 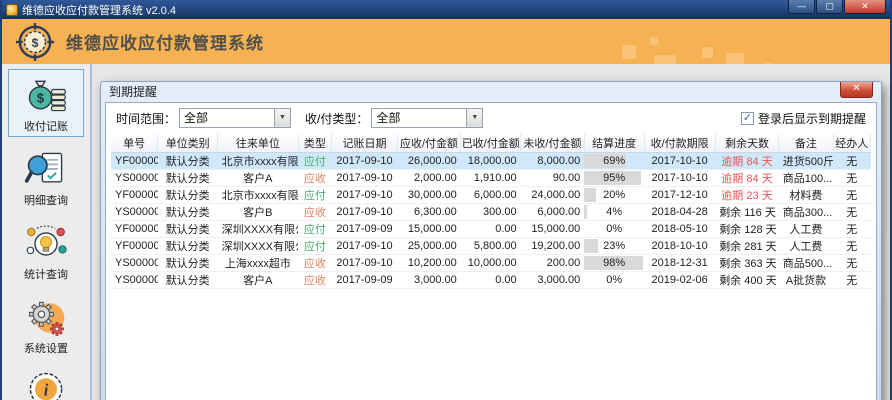 I want to click on sidebar-item-system-settings: 系统设置, so click(x=46, y=325).